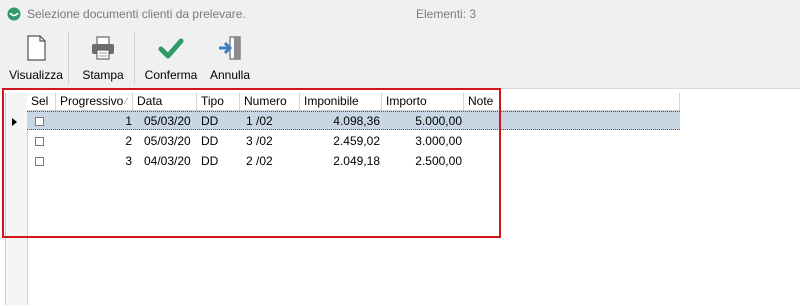 The width and height of the screenshot is (800, 305). What do you see at coordinates (230, 48) in the screenshot?
I see `exit-door-icon` at bounding box center [230, 48].